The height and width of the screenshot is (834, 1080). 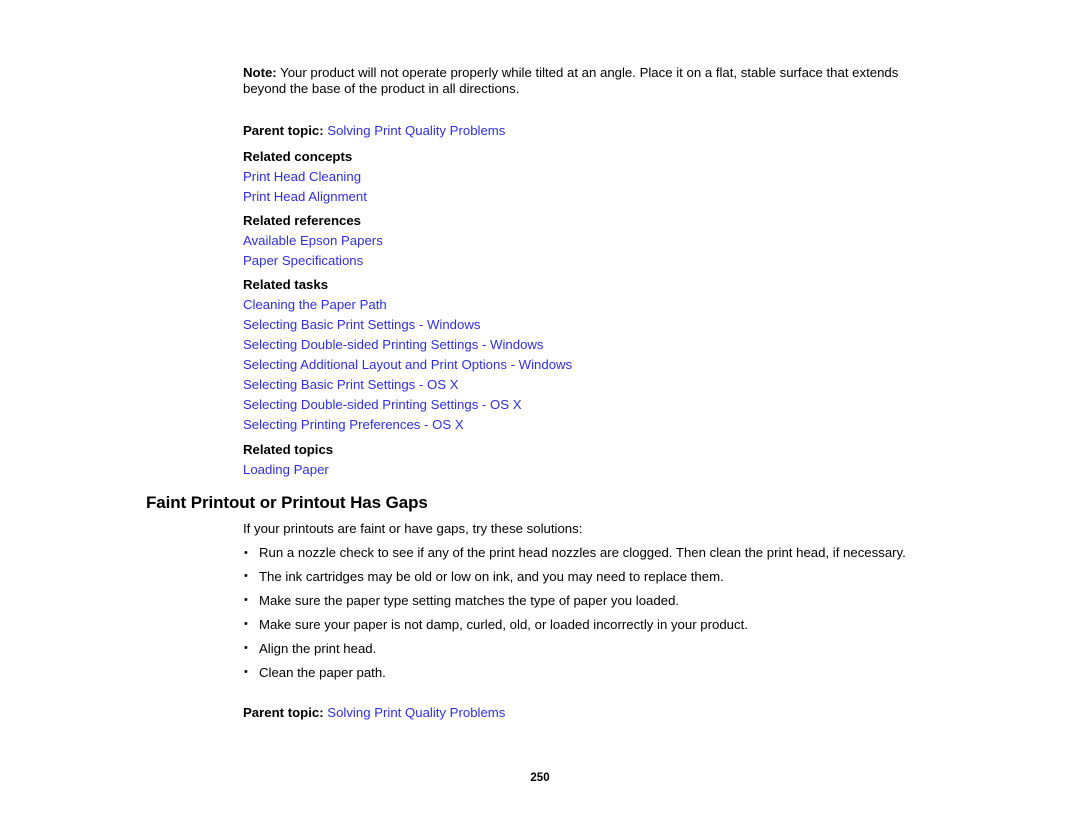 What do you see at coordinates (287, 502) in the screenshot?
I see `page-title: Faint Printout or Printout Has Gaps` at bounding box center [287, 502].